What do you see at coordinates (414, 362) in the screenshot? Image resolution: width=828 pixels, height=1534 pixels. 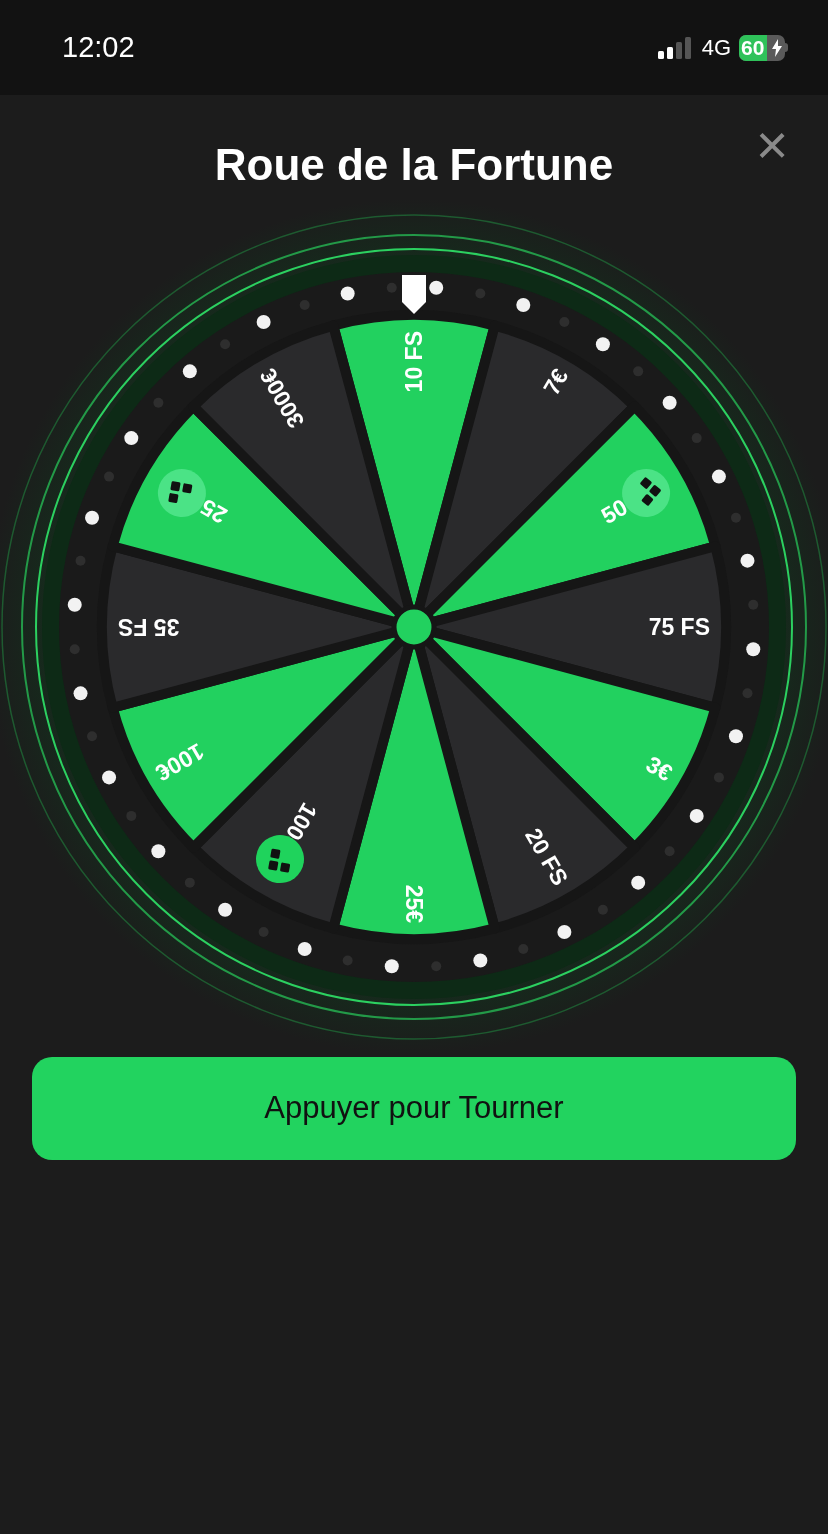 I see `prize-label: 10 FS` at bounding box center [414, 362].